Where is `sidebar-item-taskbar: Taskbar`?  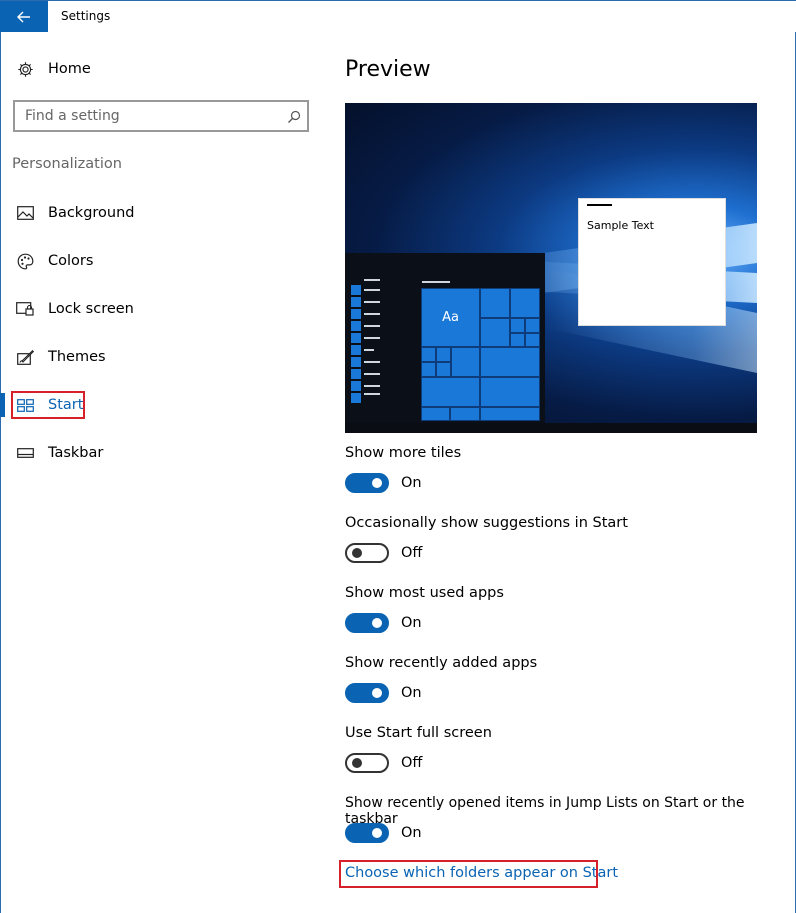 sidebar-item-taskbar: Taskbar is located at coordinates (59, 453).